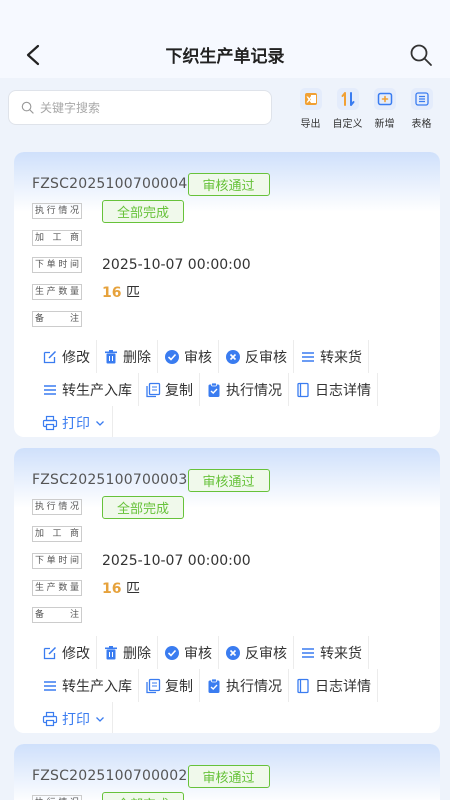 This screenshot has height=800, width=450. Describe the element at coordinates (228, 480) in the screenshot. I see `status-badge: 审核通过` at that location.